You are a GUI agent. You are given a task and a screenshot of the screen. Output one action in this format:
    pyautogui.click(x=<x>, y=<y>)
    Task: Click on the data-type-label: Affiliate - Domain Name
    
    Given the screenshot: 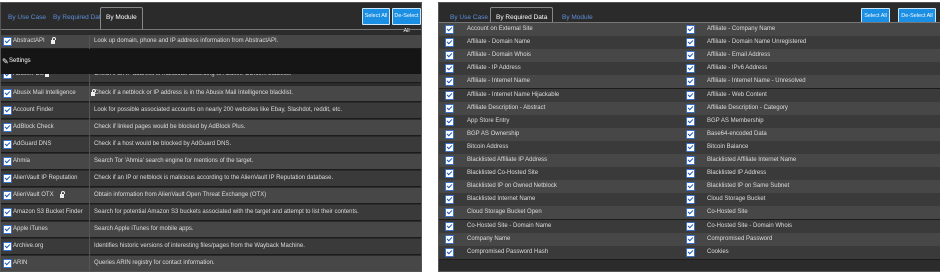 What is the action you would take?
    pyautogui.click(x=499, y=42)
    